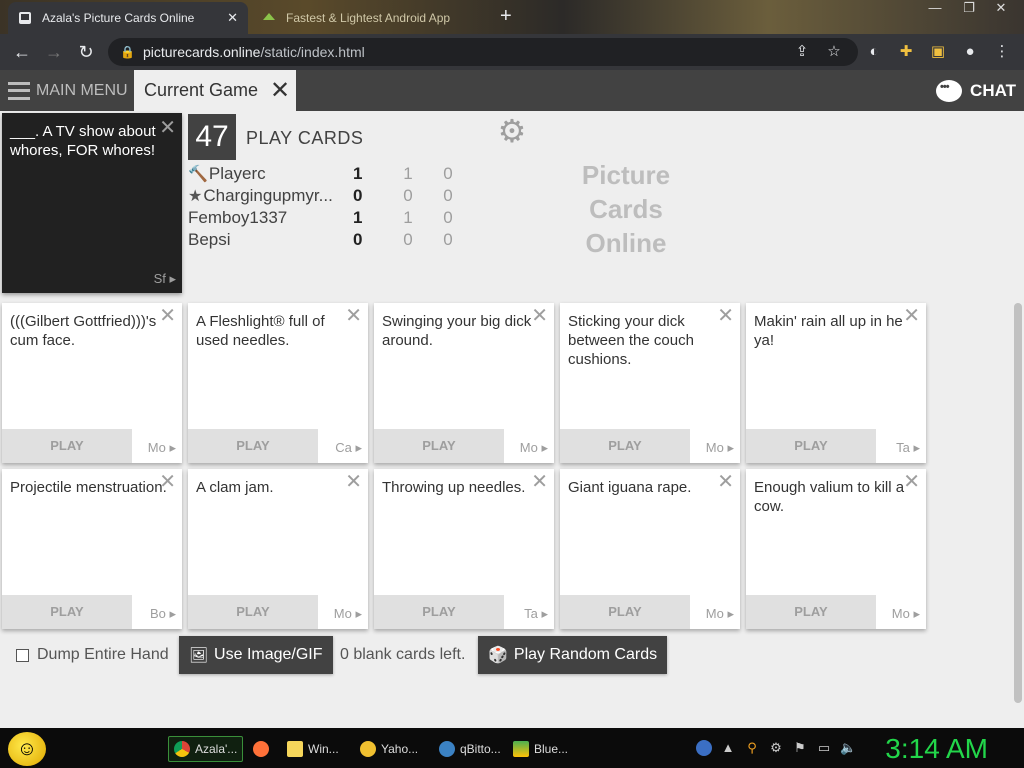 The width and height of the screenshot is (1024, 768). What do you see at coordinates (403, 654) in the screenshot?
I see `blank-cards-left: 0 blank cards left.` at bounding box center [403, 654].